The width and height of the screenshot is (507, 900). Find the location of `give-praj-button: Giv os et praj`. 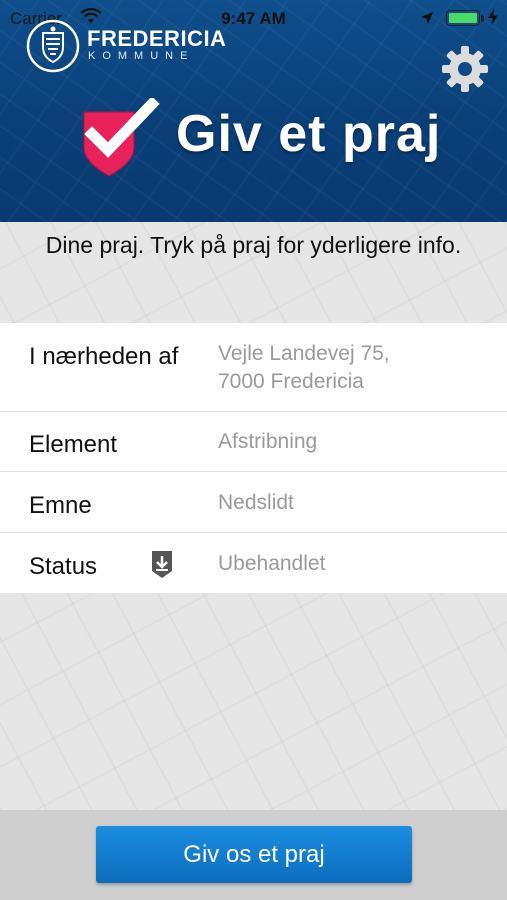

give-praj-button: Giv os et praj is located at coordinates (254, 854).